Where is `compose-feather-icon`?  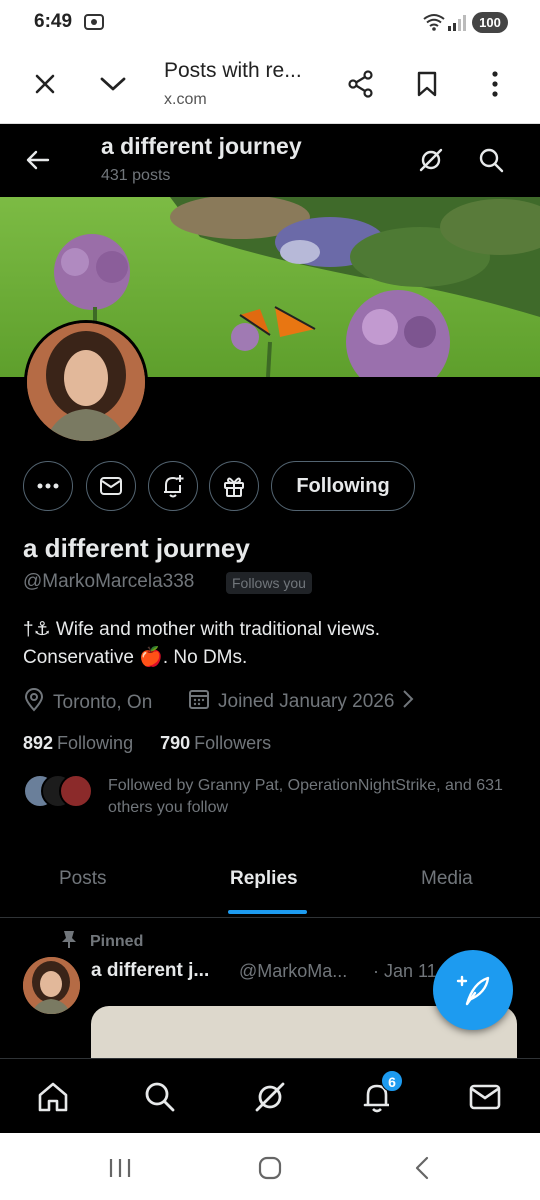
compose-feather-icon is located at coordinates (473, 990).